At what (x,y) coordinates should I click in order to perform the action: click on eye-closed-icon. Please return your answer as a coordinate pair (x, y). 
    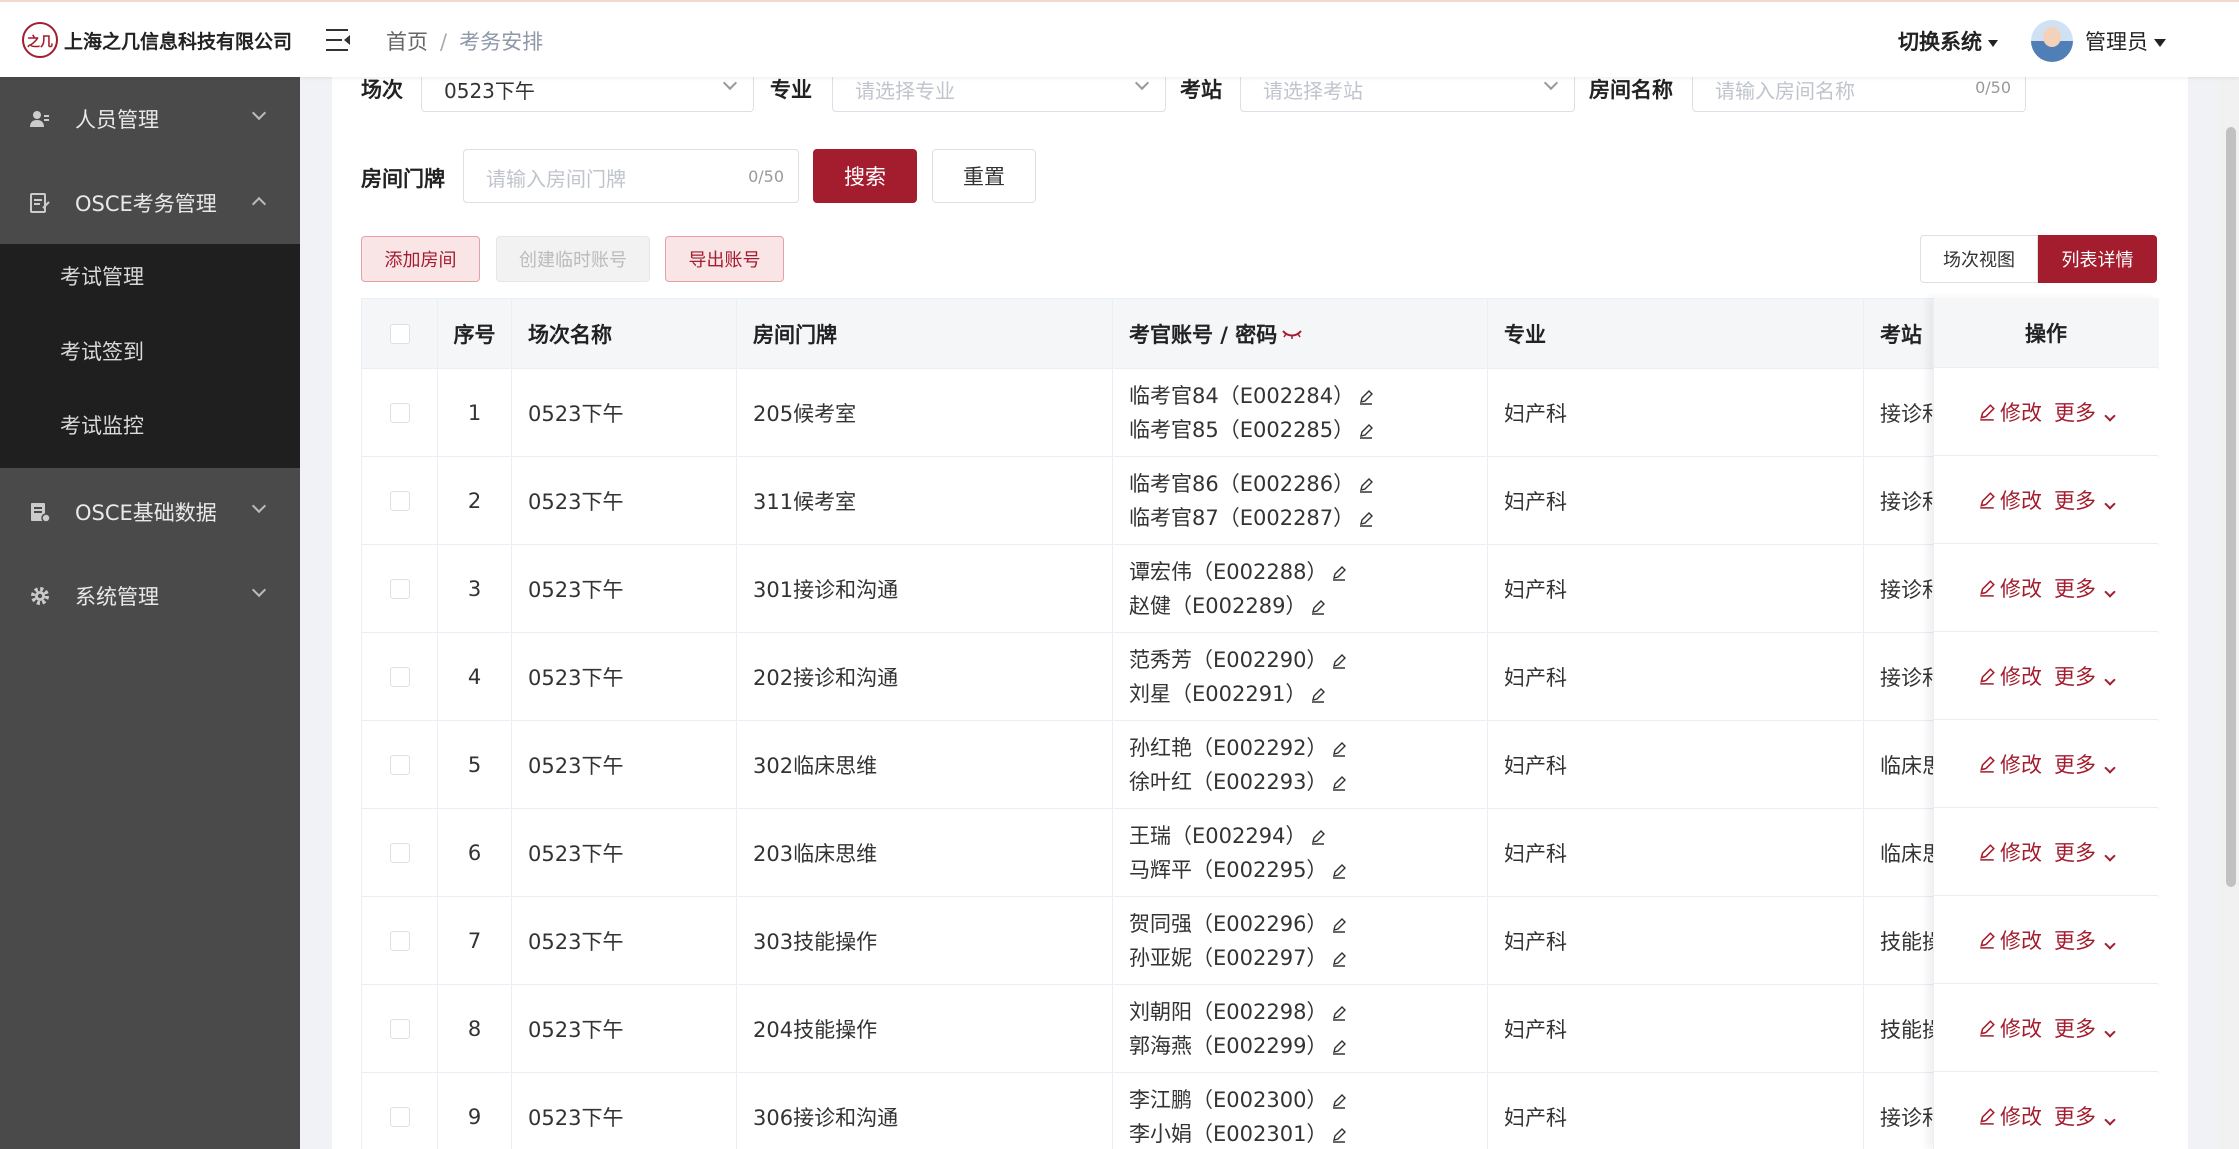
    Looking at the image, I should click on (1292, 334).